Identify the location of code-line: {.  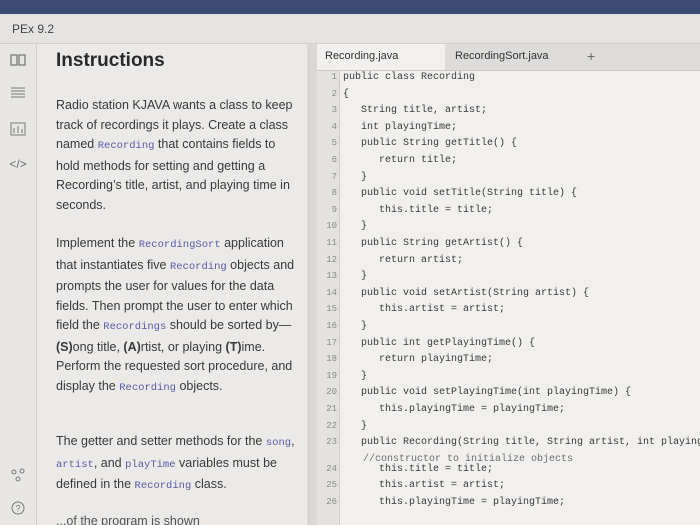
(346, 94).